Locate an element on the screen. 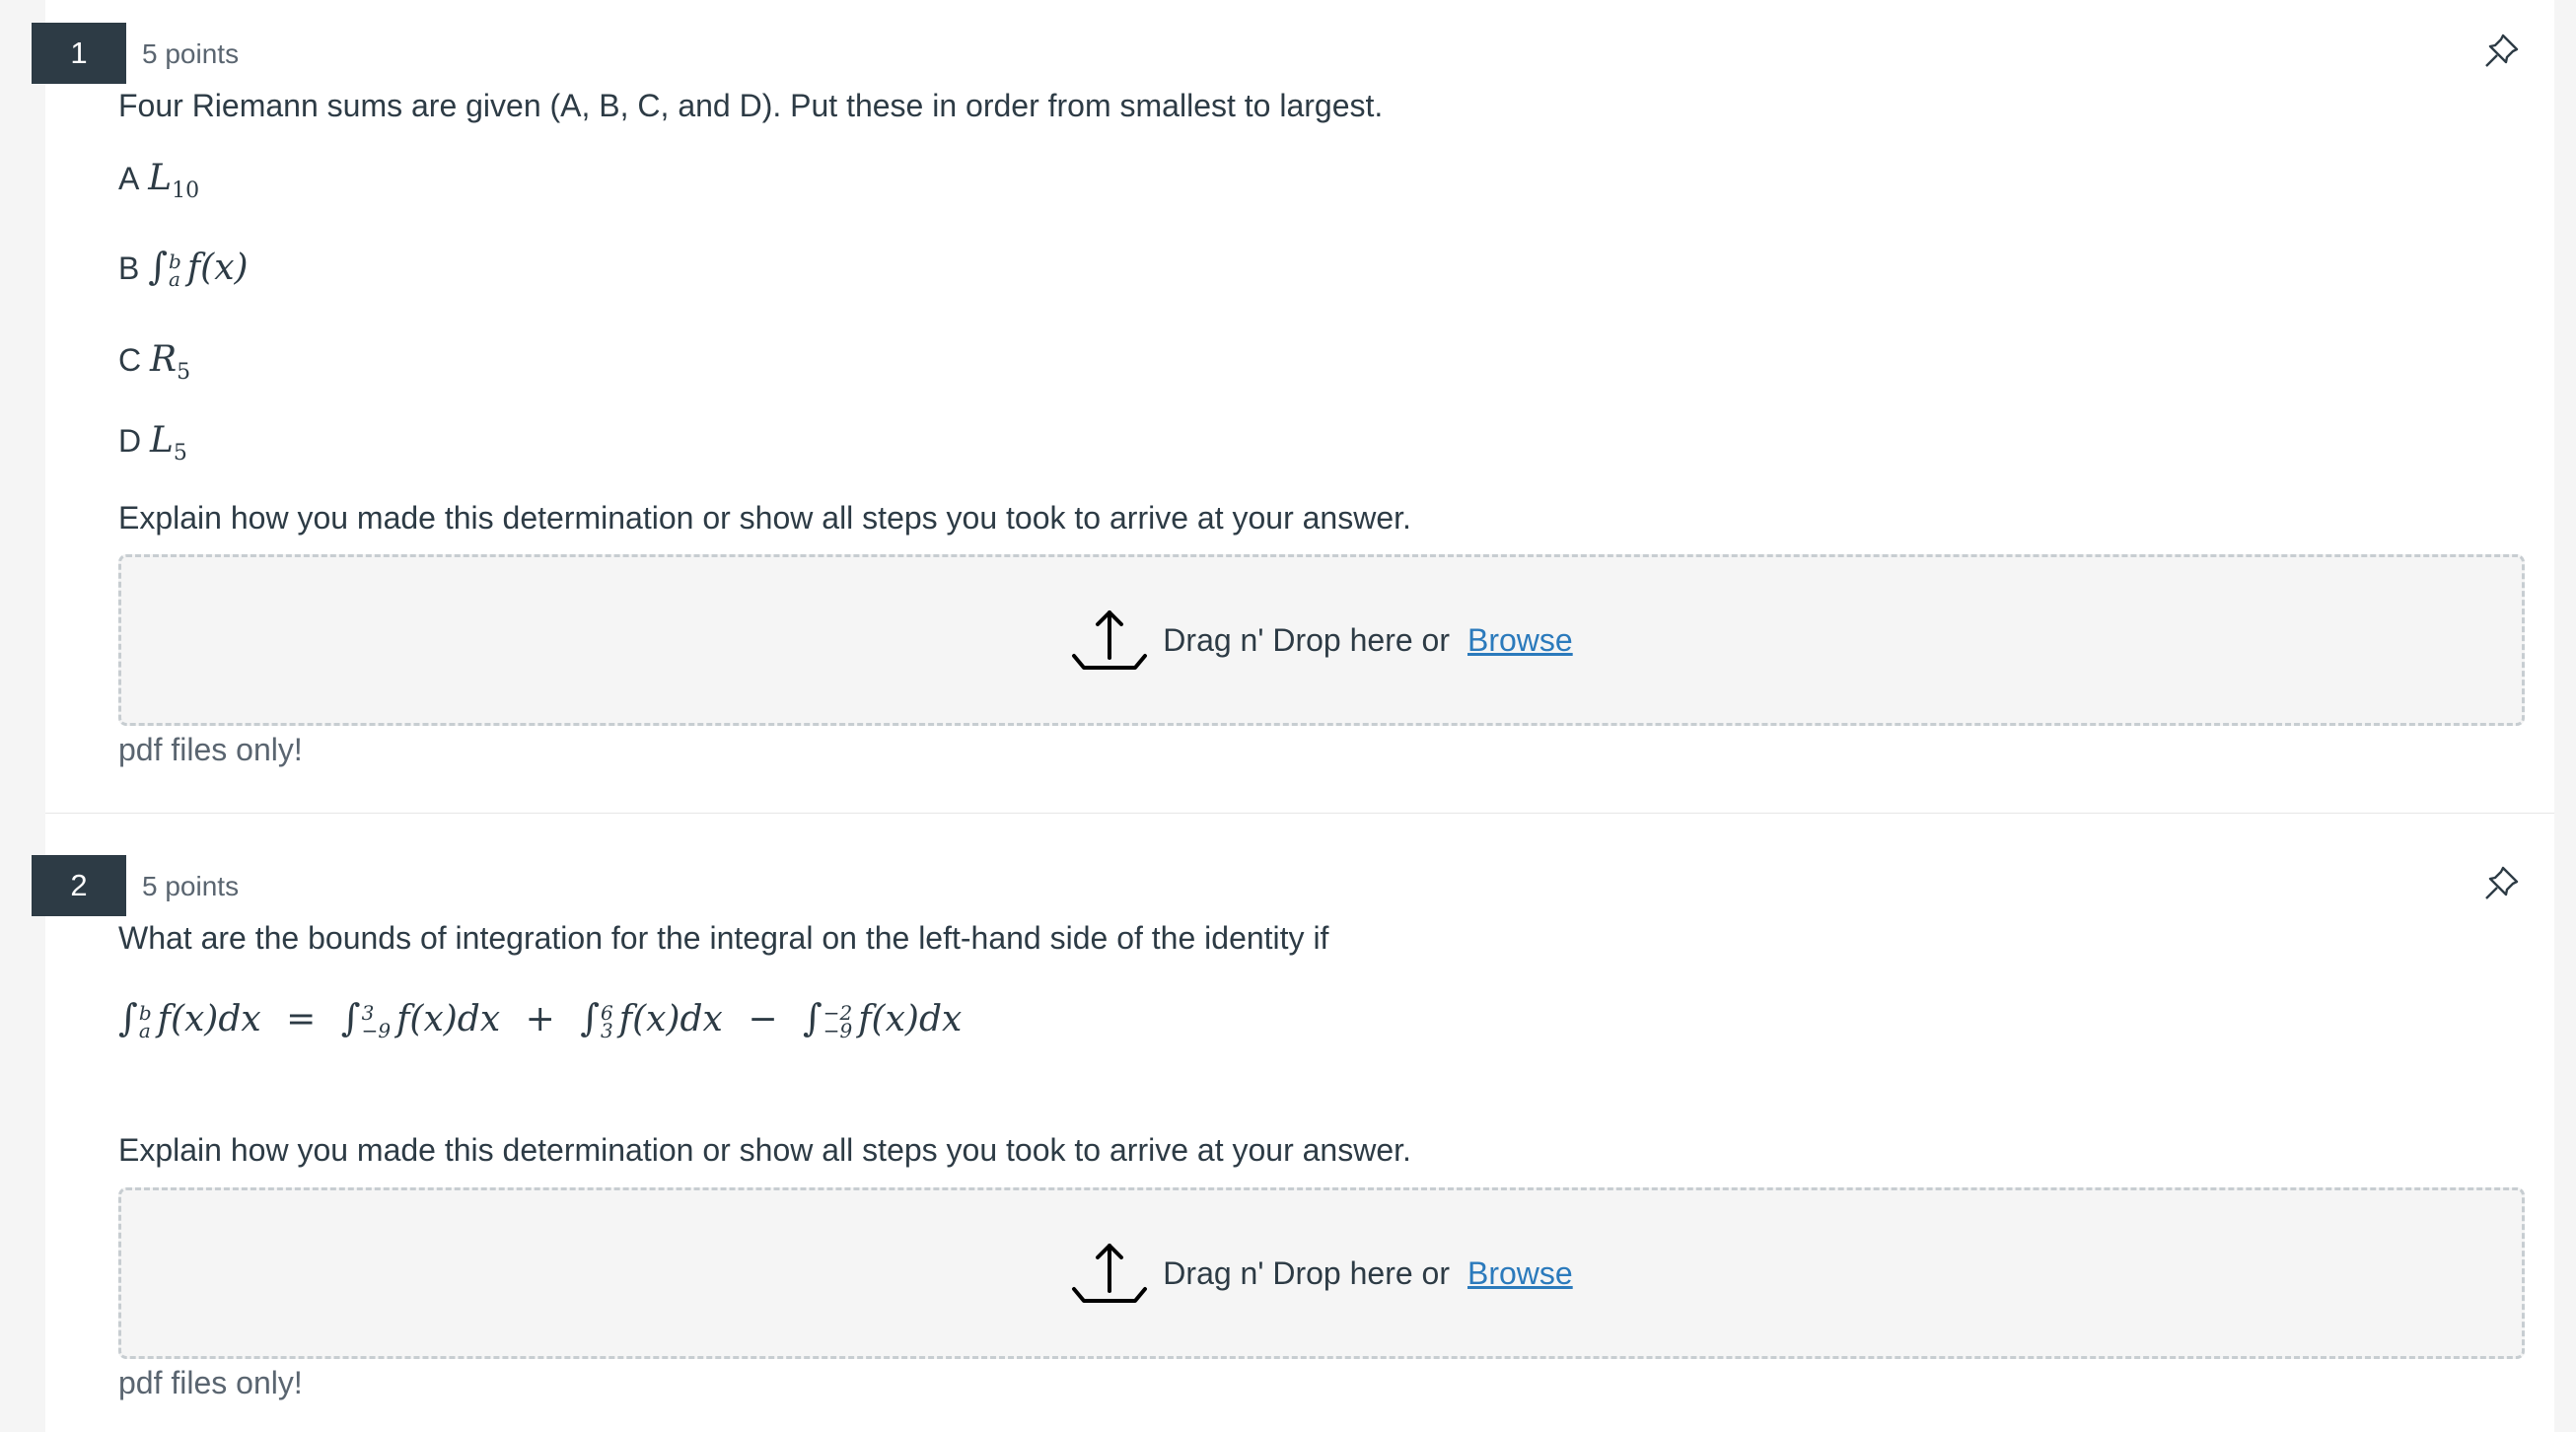 The width and height of the screenshot is (2576, 1432). option-letter: D is located at coordinates (130, 441).